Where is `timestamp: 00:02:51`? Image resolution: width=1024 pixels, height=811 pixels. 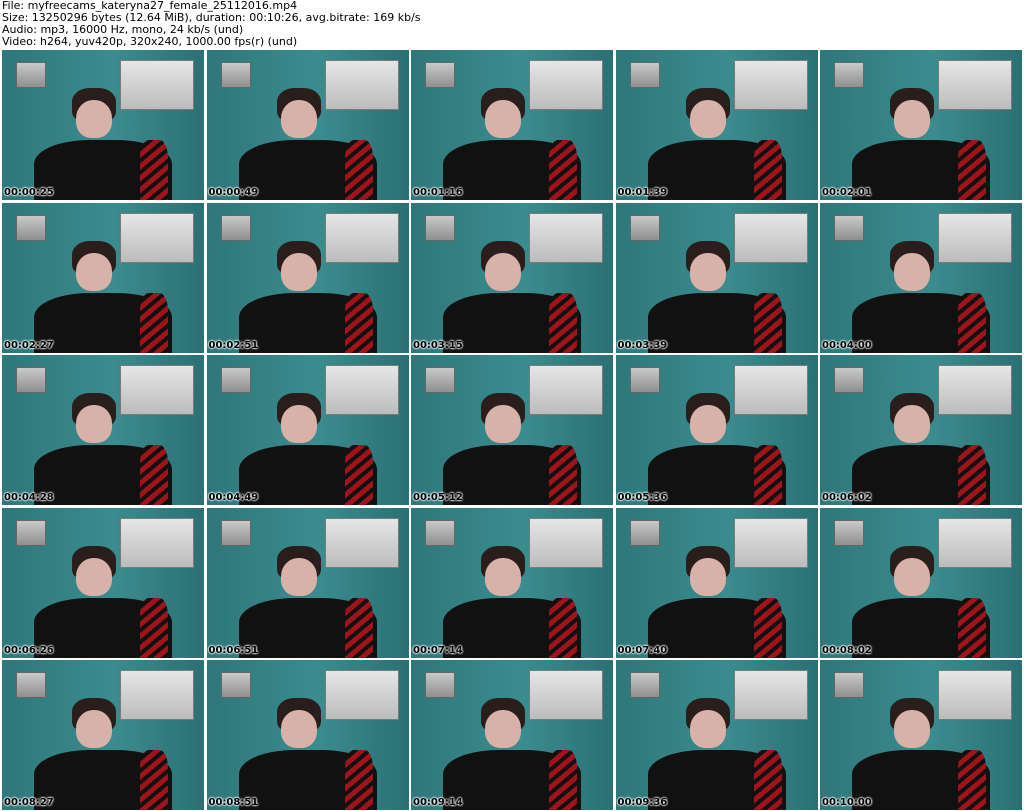 timestamp: 00:02:51 is located at coordinates (233, 345).